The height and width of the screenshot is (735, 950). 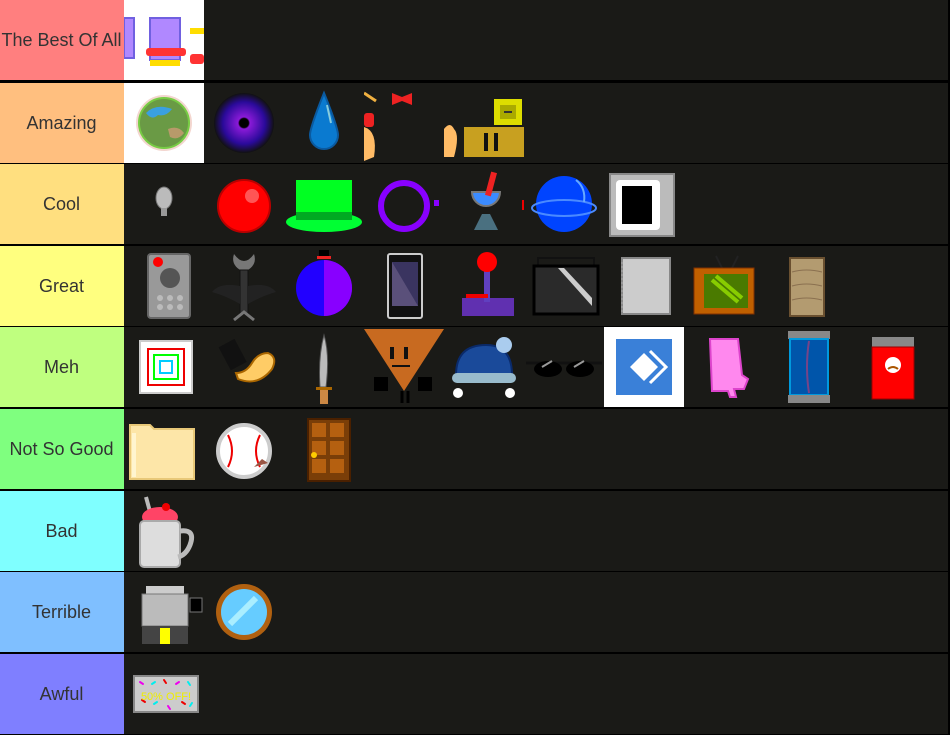 I want to click on smartphone-icon, so click(x=405, y=285).